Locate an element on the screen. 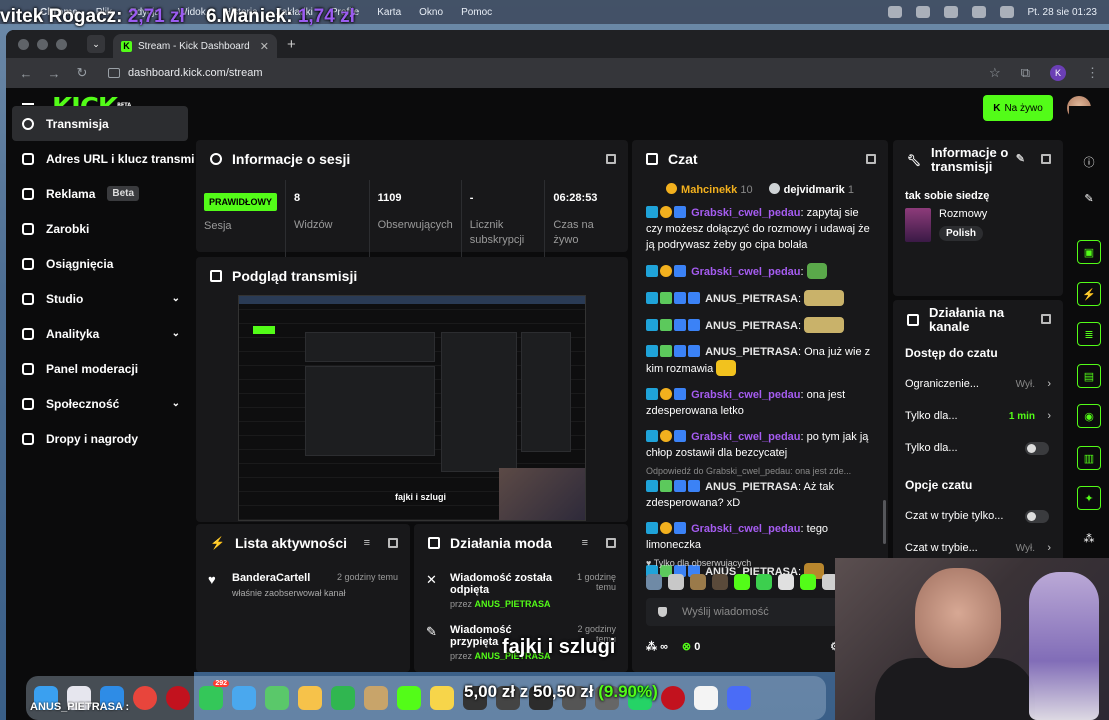 This screenshot has width=1109, height=720. site-info-icon is located at coordinates (114, 73).